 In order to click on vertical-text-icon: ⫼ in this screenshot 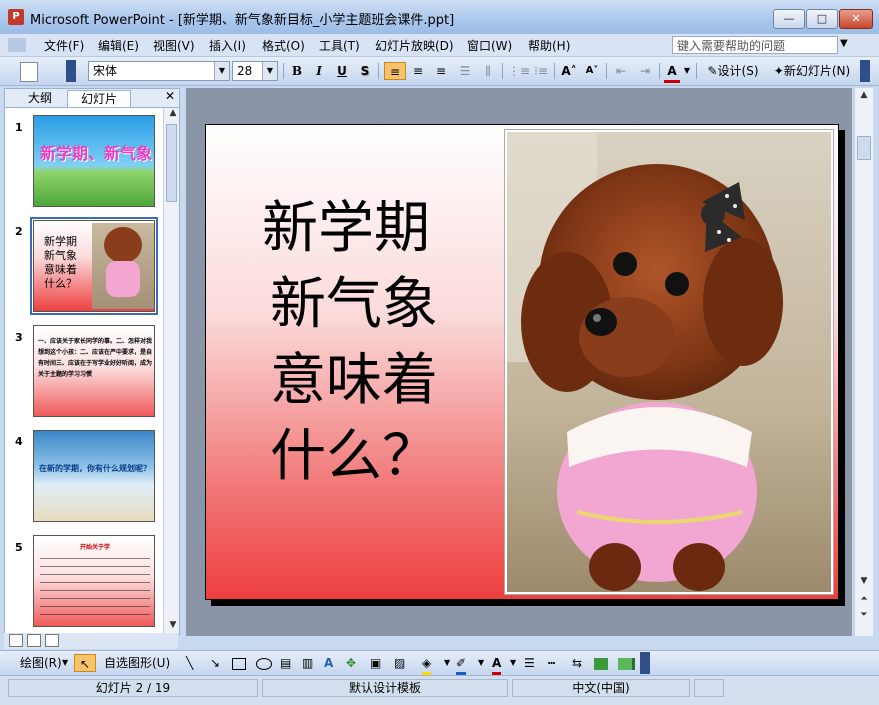, I will do `click(488, 71)`.